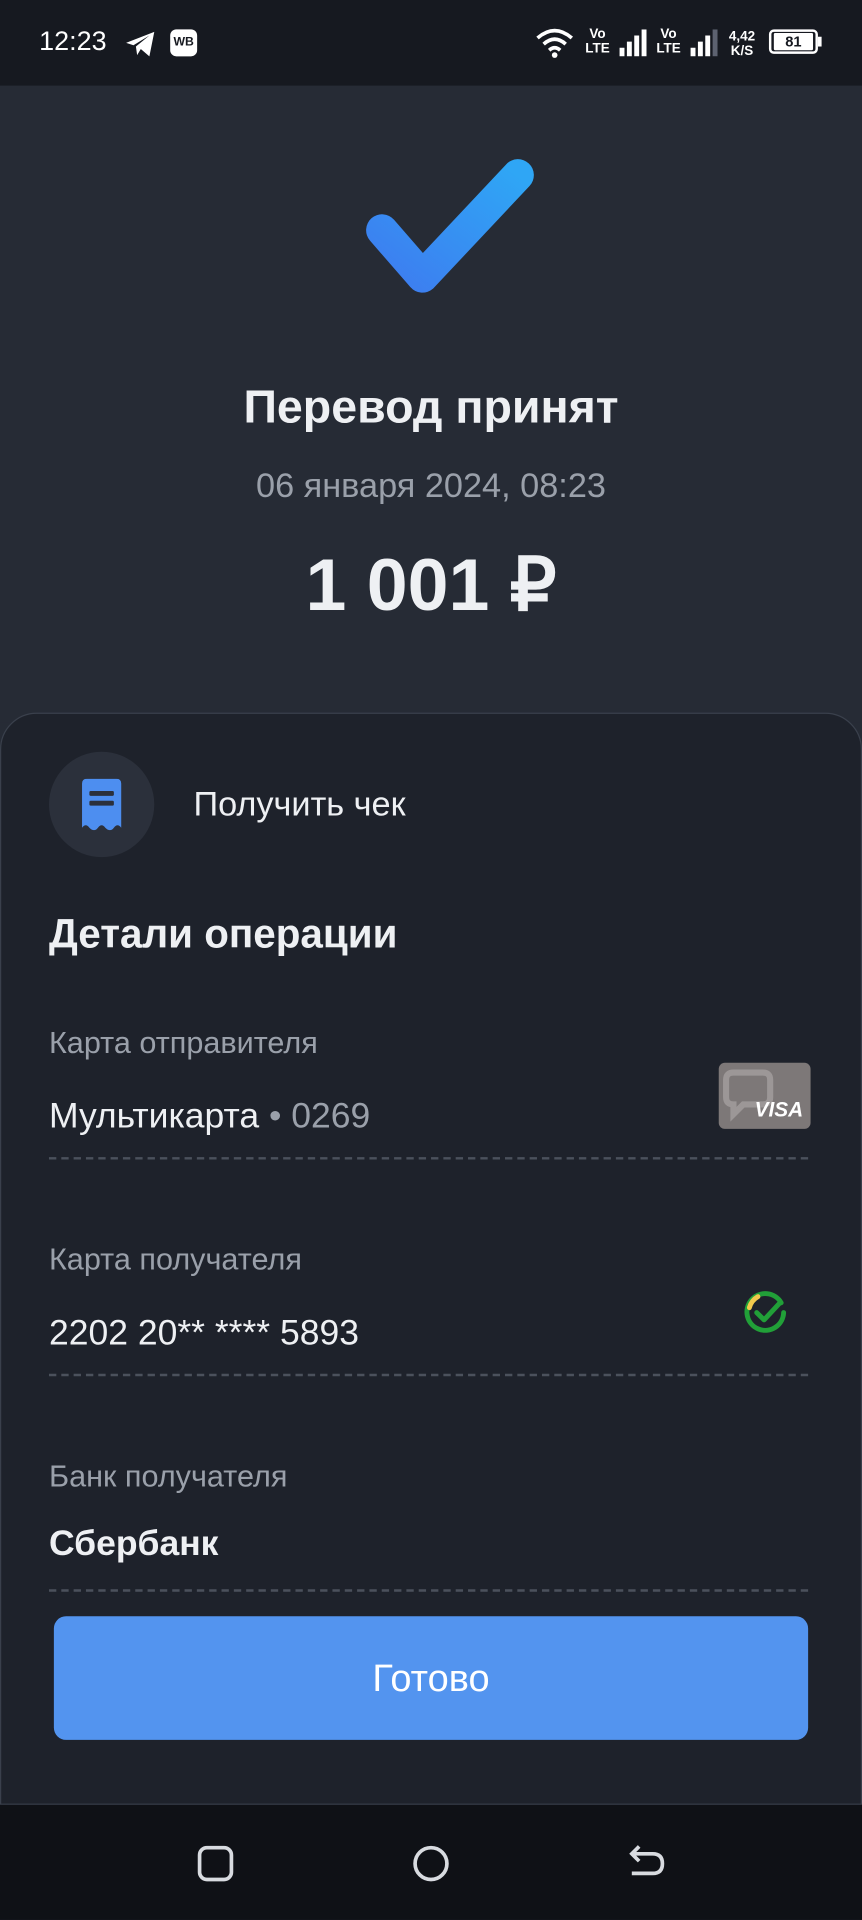 The height and width of the screenshot is (1920, 862). What do you see at coordinates (764, 1095) in the screenshot?
I see `visa-card-icon: VISA` at bounding box center [764, 1095].